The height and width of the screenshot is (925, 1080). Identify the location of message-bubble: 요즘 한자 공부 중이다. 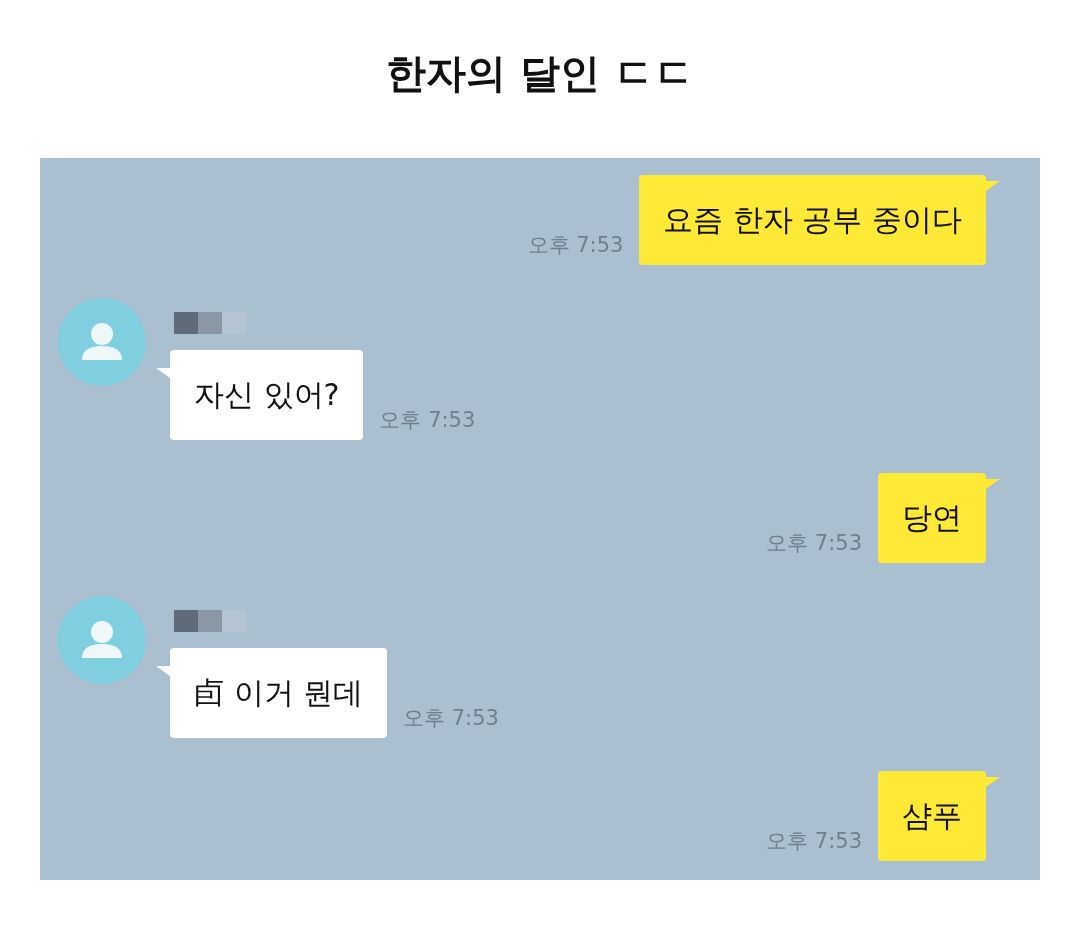
(812, 220).